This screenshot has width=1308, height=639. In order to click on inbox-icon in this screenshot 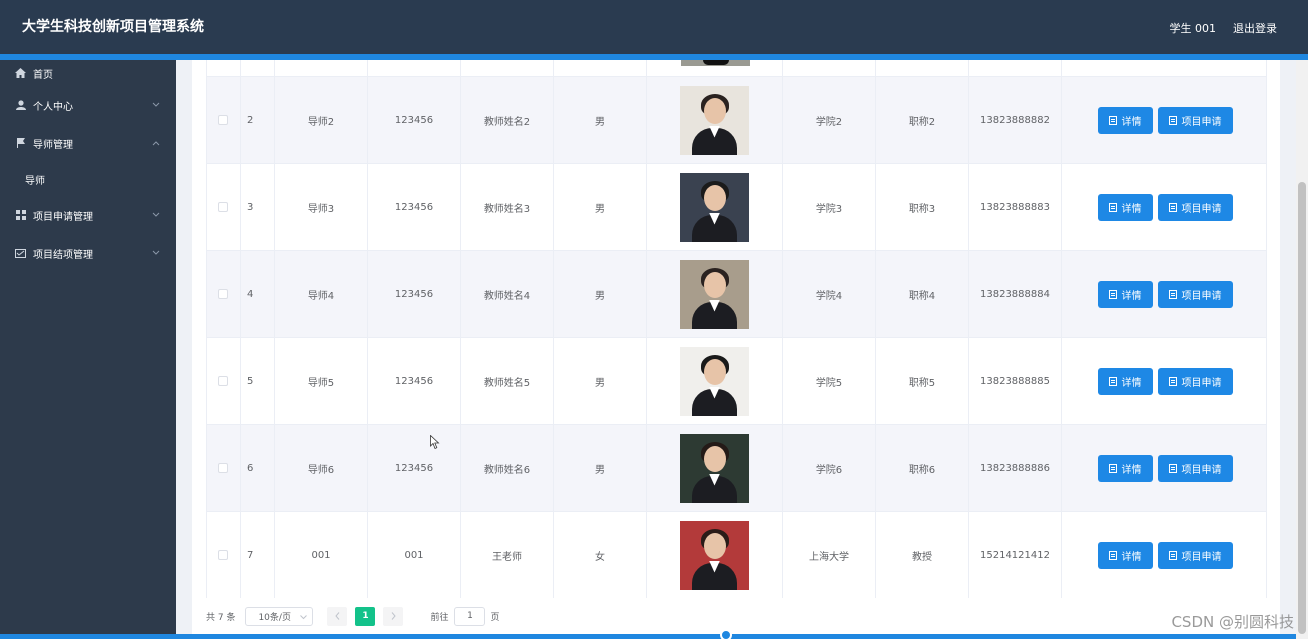, I will do `click(20, 253)`.